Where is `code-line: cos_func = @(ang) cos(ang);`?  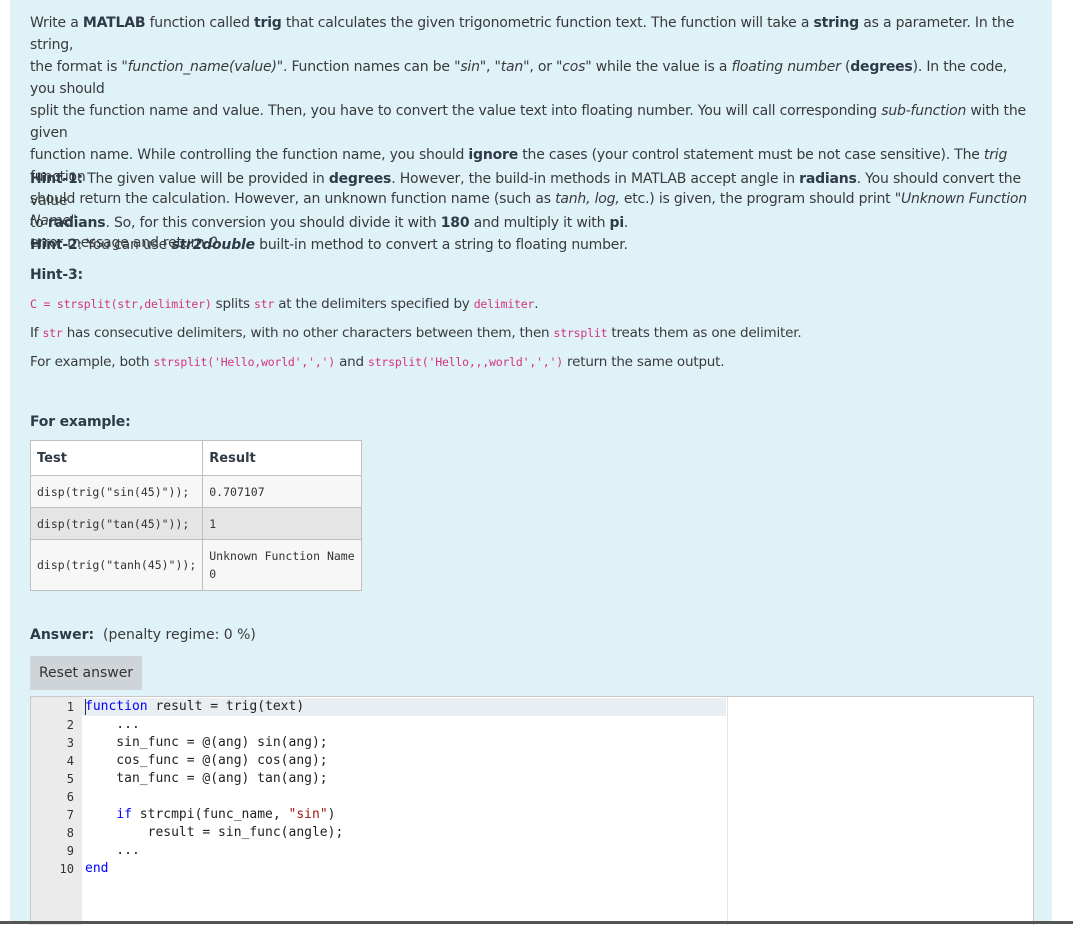 code-line: cos_func = @(ang) cos(ang); is located at coordinates (206, 761).